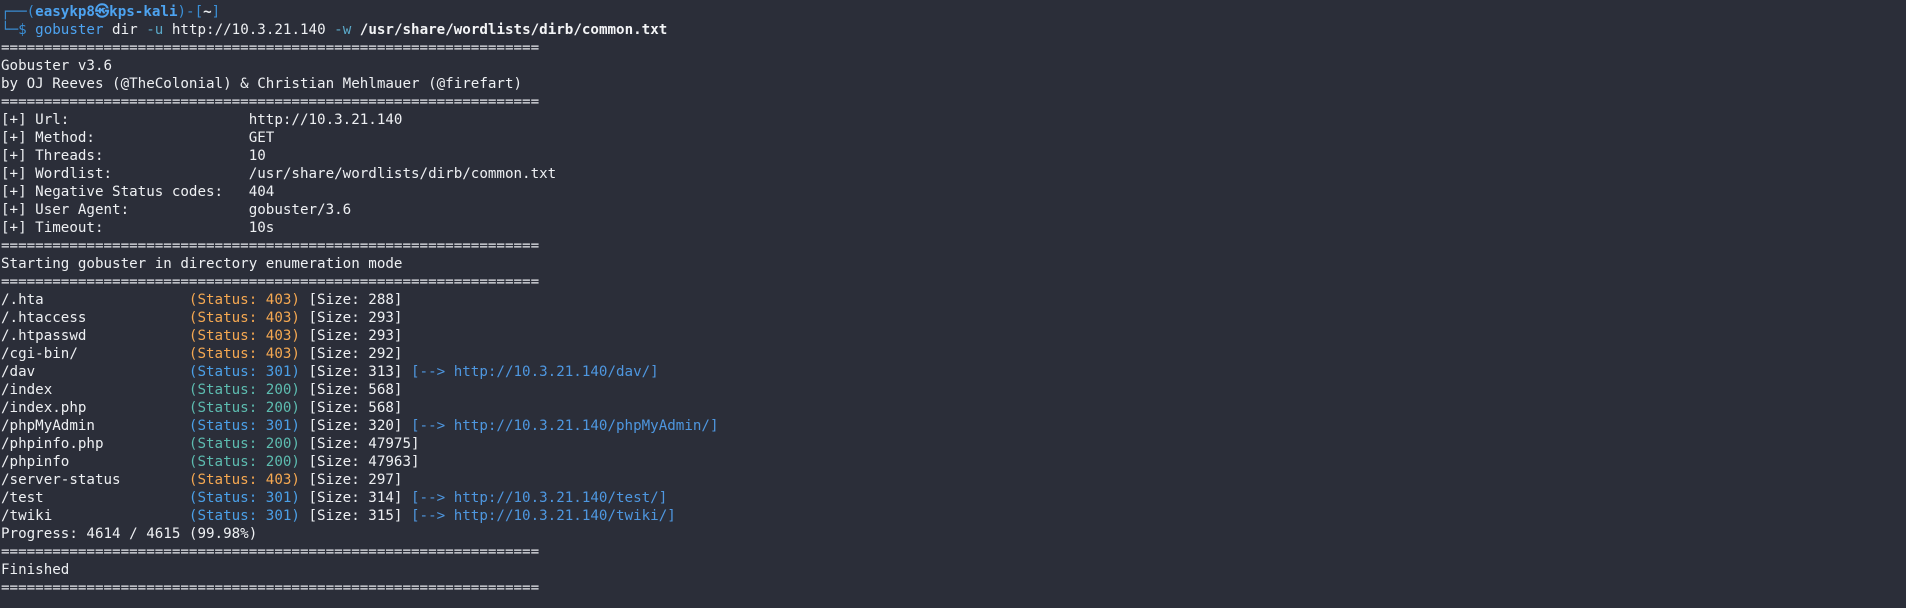  I want to click on command-url-arg: http://10.3.21.140, so click(249, 30).